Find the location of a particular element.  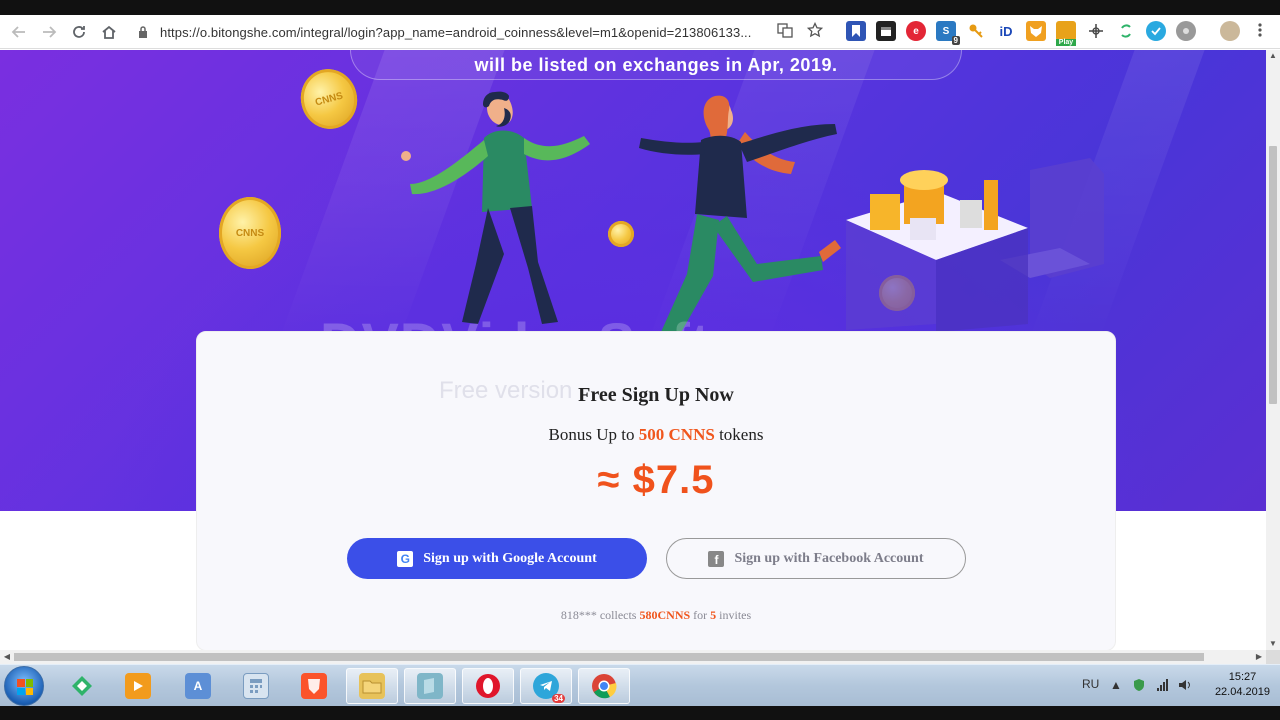

forward-button is located at coordinates (49, 32).